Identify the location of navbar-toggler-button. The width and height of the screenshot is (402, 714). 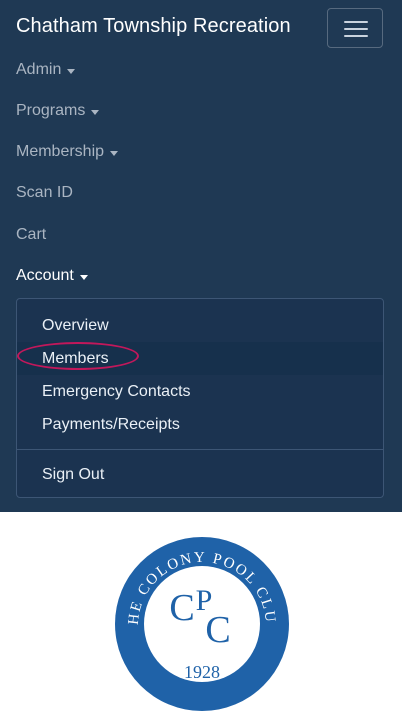
(355, 28).